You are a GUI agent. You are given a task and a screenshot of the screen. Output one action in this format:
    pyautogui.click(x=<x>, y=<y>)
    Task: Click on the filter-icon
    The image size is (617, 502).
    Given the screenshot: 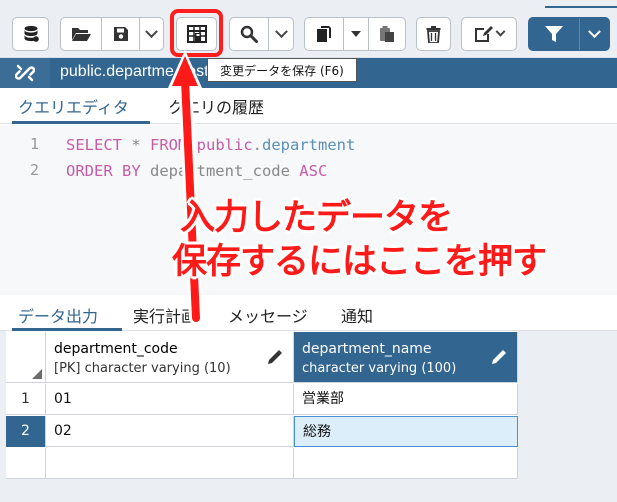 What is the action you would take?
    pyautogui.click(x=554, y=34)
    